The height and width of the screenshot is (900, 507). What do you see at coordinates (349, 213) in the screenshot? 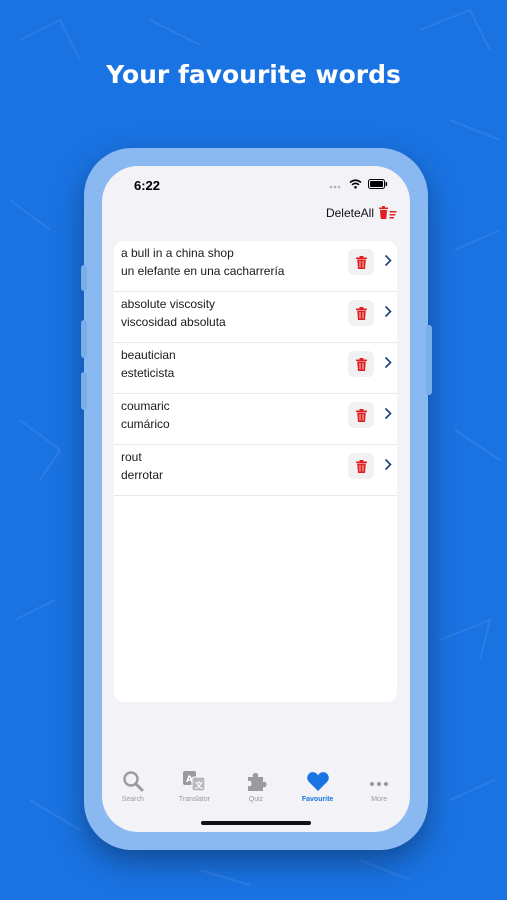
I see `delete-all-label: DeleteAll` at bounding box center [349, 213].